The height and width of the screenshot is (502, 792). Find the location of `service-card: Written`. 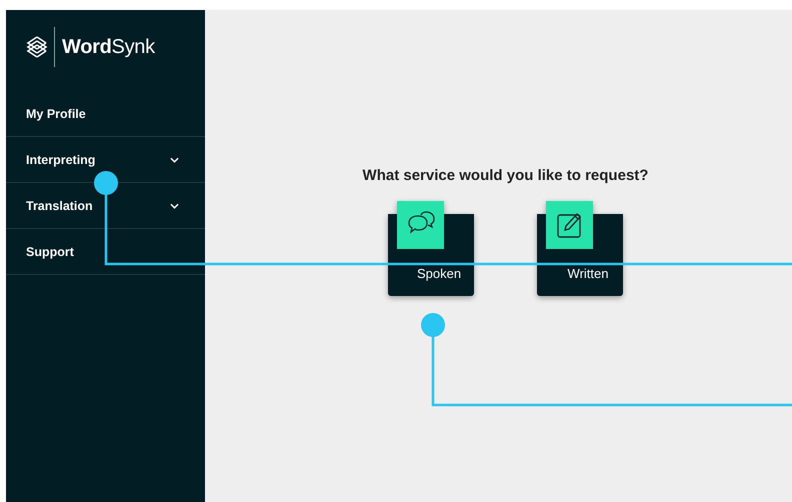

service-card: Written is located at coordinates (580, 248).